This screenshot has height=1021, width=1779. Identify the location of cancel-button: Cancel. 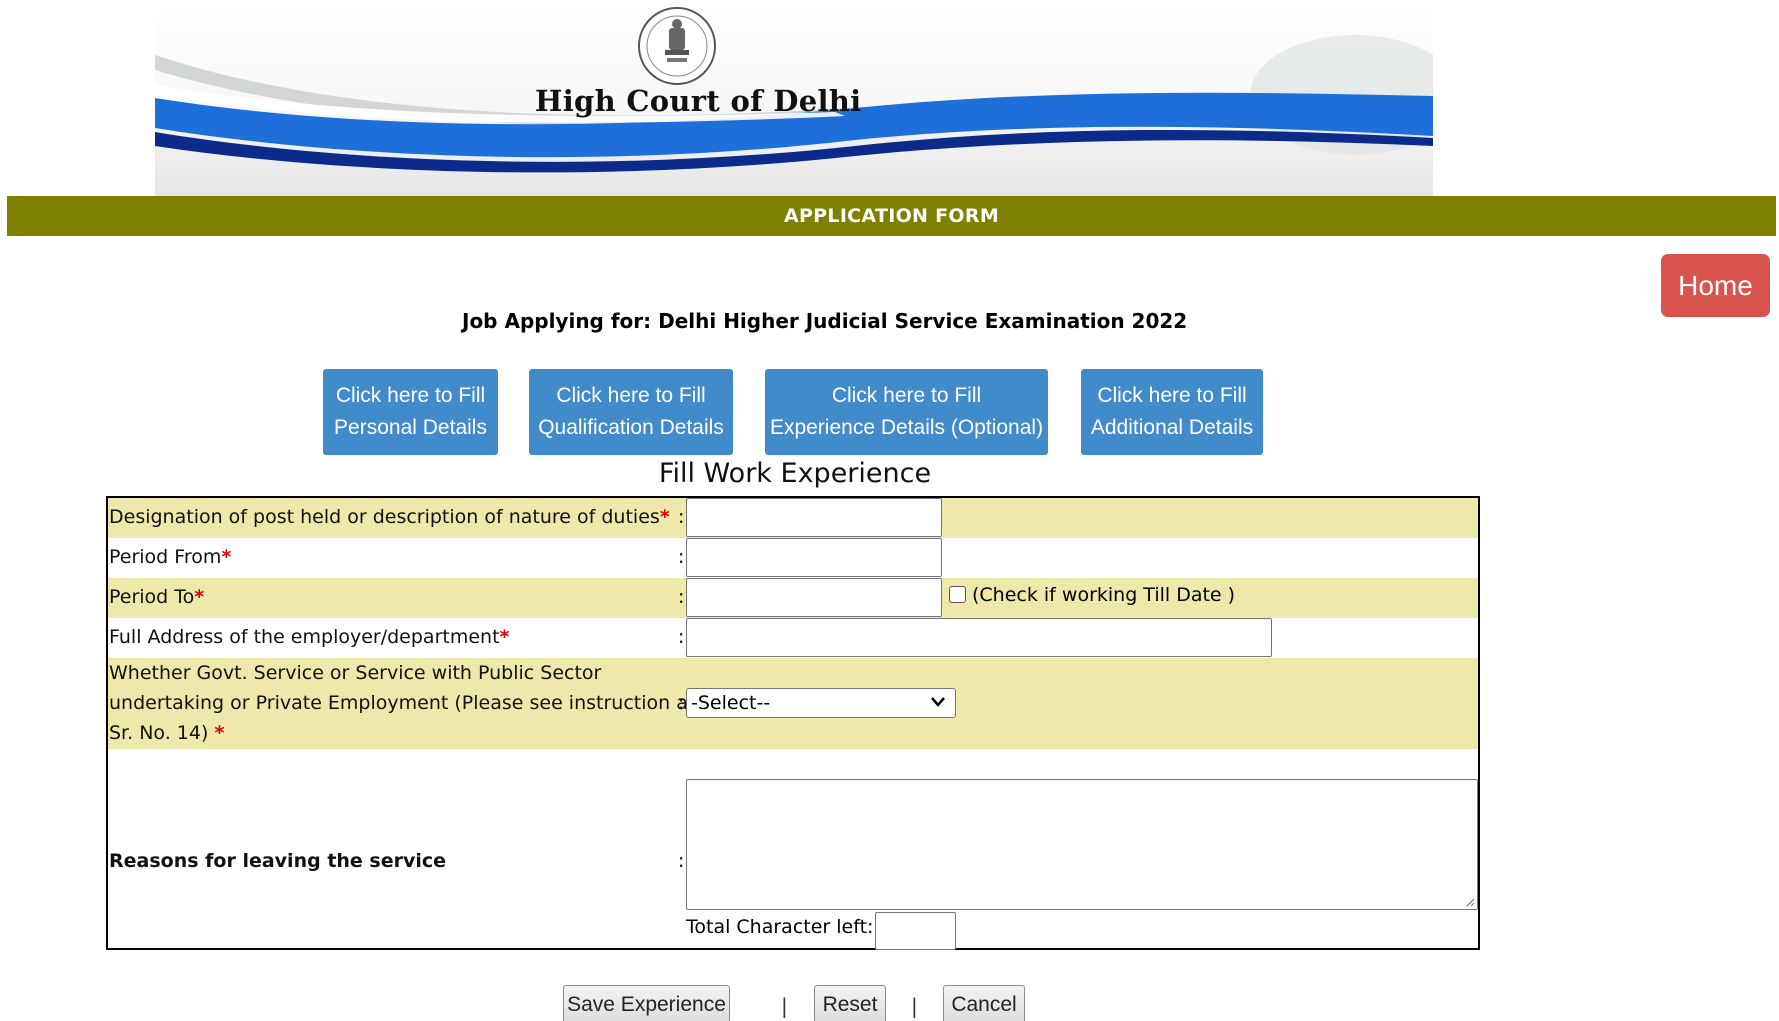
(984, 1003).